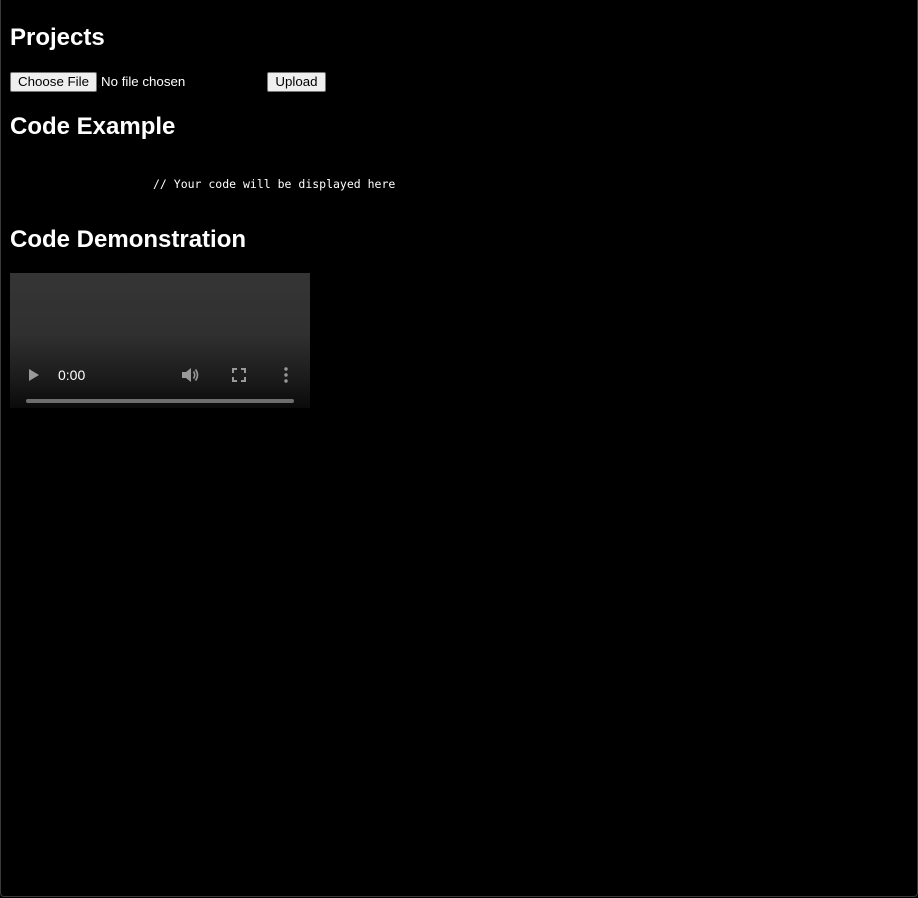 This screenshot has height=898, width=918. Describe the element at coordinates (296, 82) in the screenshot. I see `upload-button: Upload` at that location.